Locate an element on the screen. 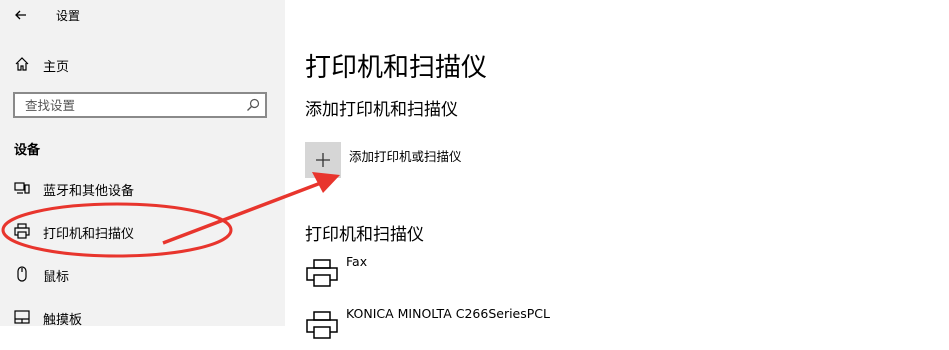 This screenshot has height=350, width=949. back-button is located at coordinates (21, 15).